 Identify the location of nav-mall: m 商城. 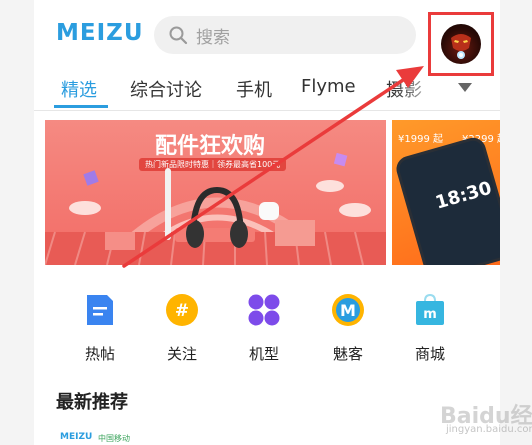
(430, 328).